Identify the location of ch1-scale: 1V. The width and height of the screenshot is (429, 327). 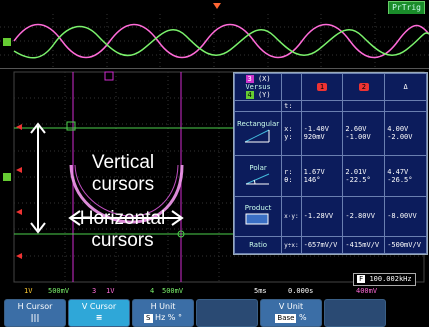
(28, 291).